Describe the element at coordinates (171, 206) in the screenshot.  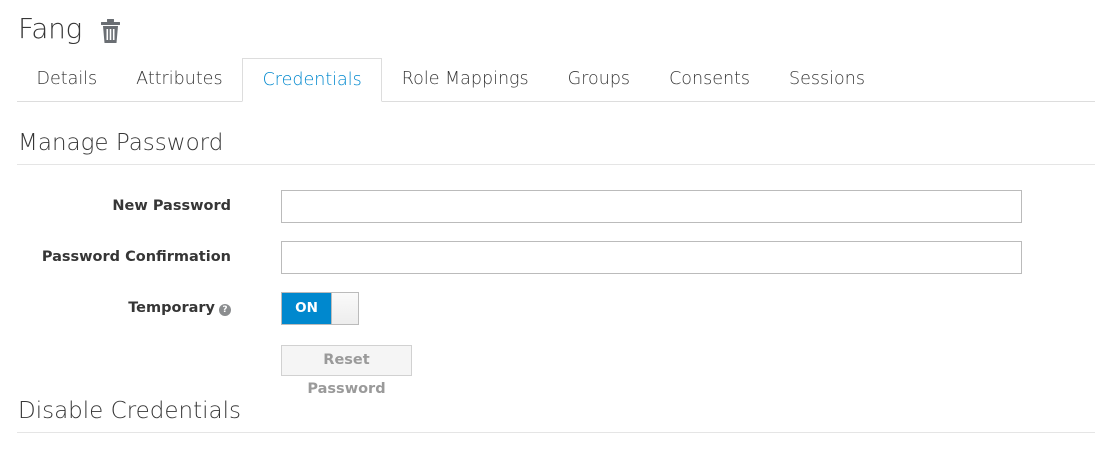
I see `new-password-label: New Password` at that location.